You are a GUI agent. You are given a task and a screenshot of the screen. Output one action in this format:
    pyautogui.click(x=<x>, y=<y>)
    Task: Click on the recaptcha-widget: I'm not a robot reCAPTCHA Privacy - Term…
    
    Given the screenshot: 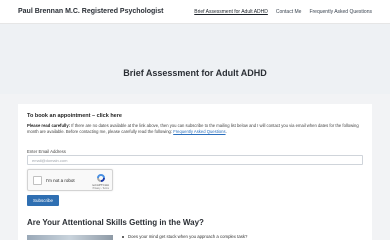 What is the action you would take?
    pyautogui.click(x=70, y=180)
    